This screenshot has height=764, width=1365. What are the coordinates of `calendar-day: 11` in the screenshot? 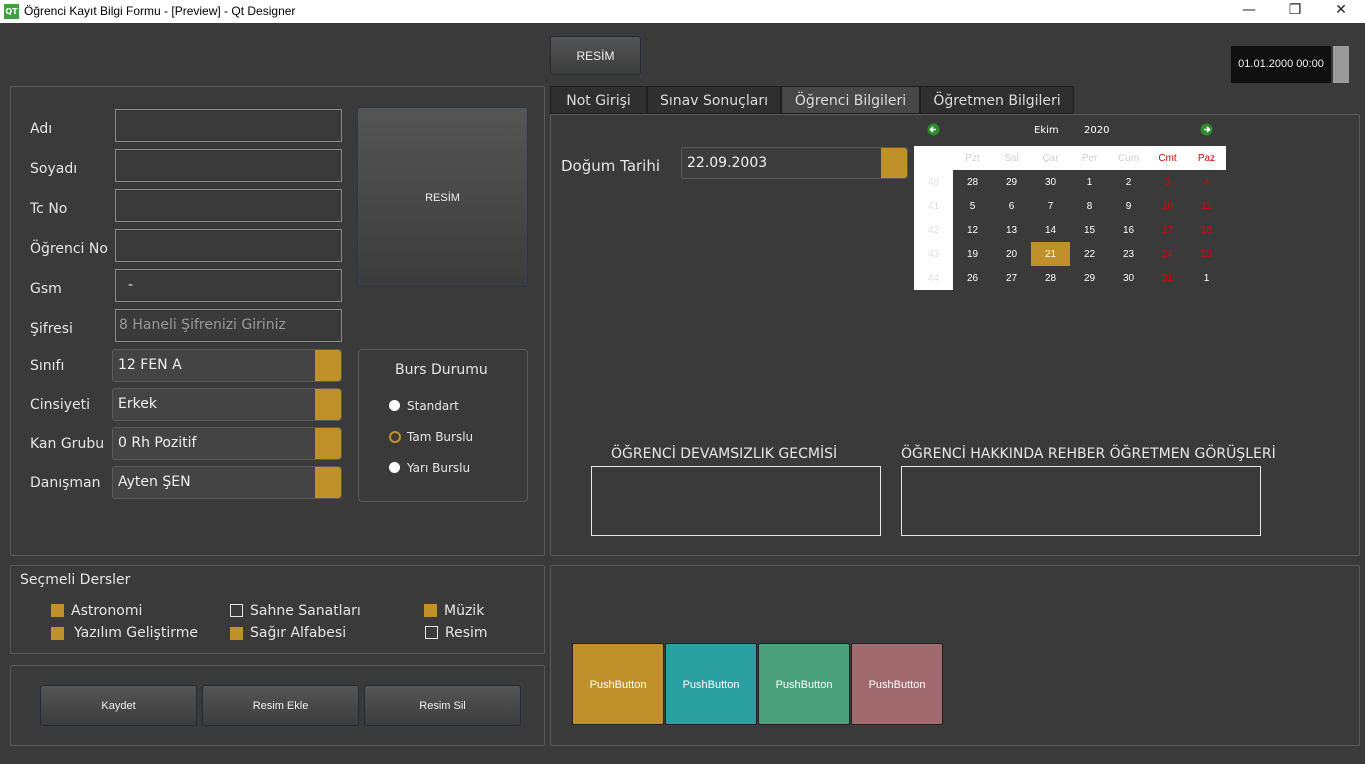 It's located at (1206, 206).